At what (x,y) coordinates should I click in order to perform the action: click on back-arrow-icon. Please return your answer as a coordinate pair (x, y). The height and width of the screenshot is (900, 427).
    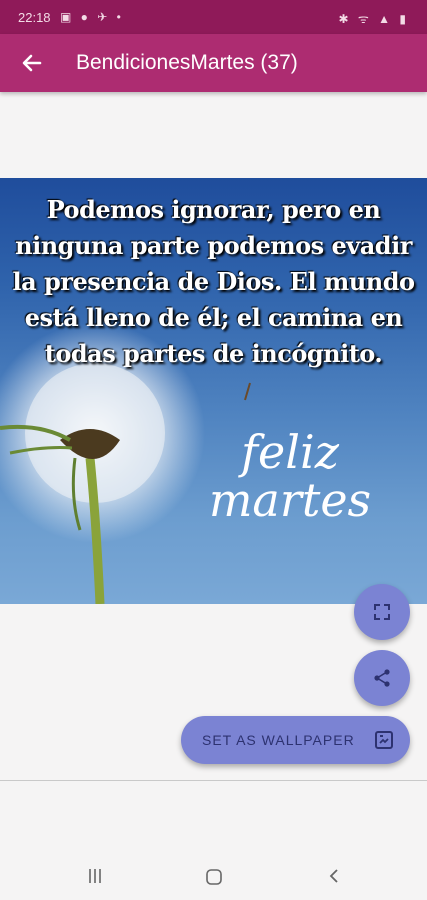
    Looking at the image, I should click on (32, 63).